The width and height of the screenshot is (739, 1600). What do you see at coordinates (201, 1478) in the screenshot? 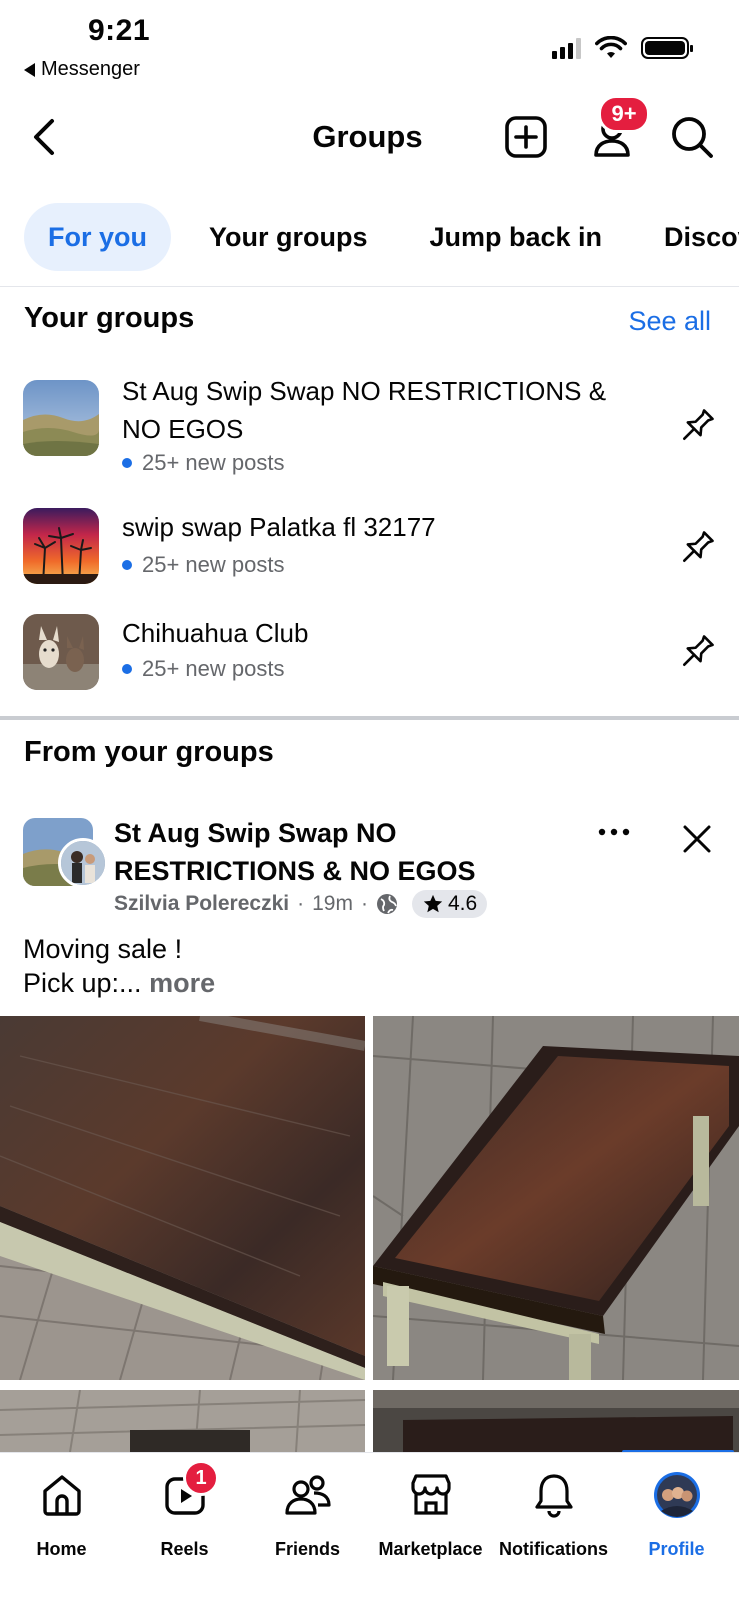
I see `reels-badge: 1` at bounding box center [201, 1478].